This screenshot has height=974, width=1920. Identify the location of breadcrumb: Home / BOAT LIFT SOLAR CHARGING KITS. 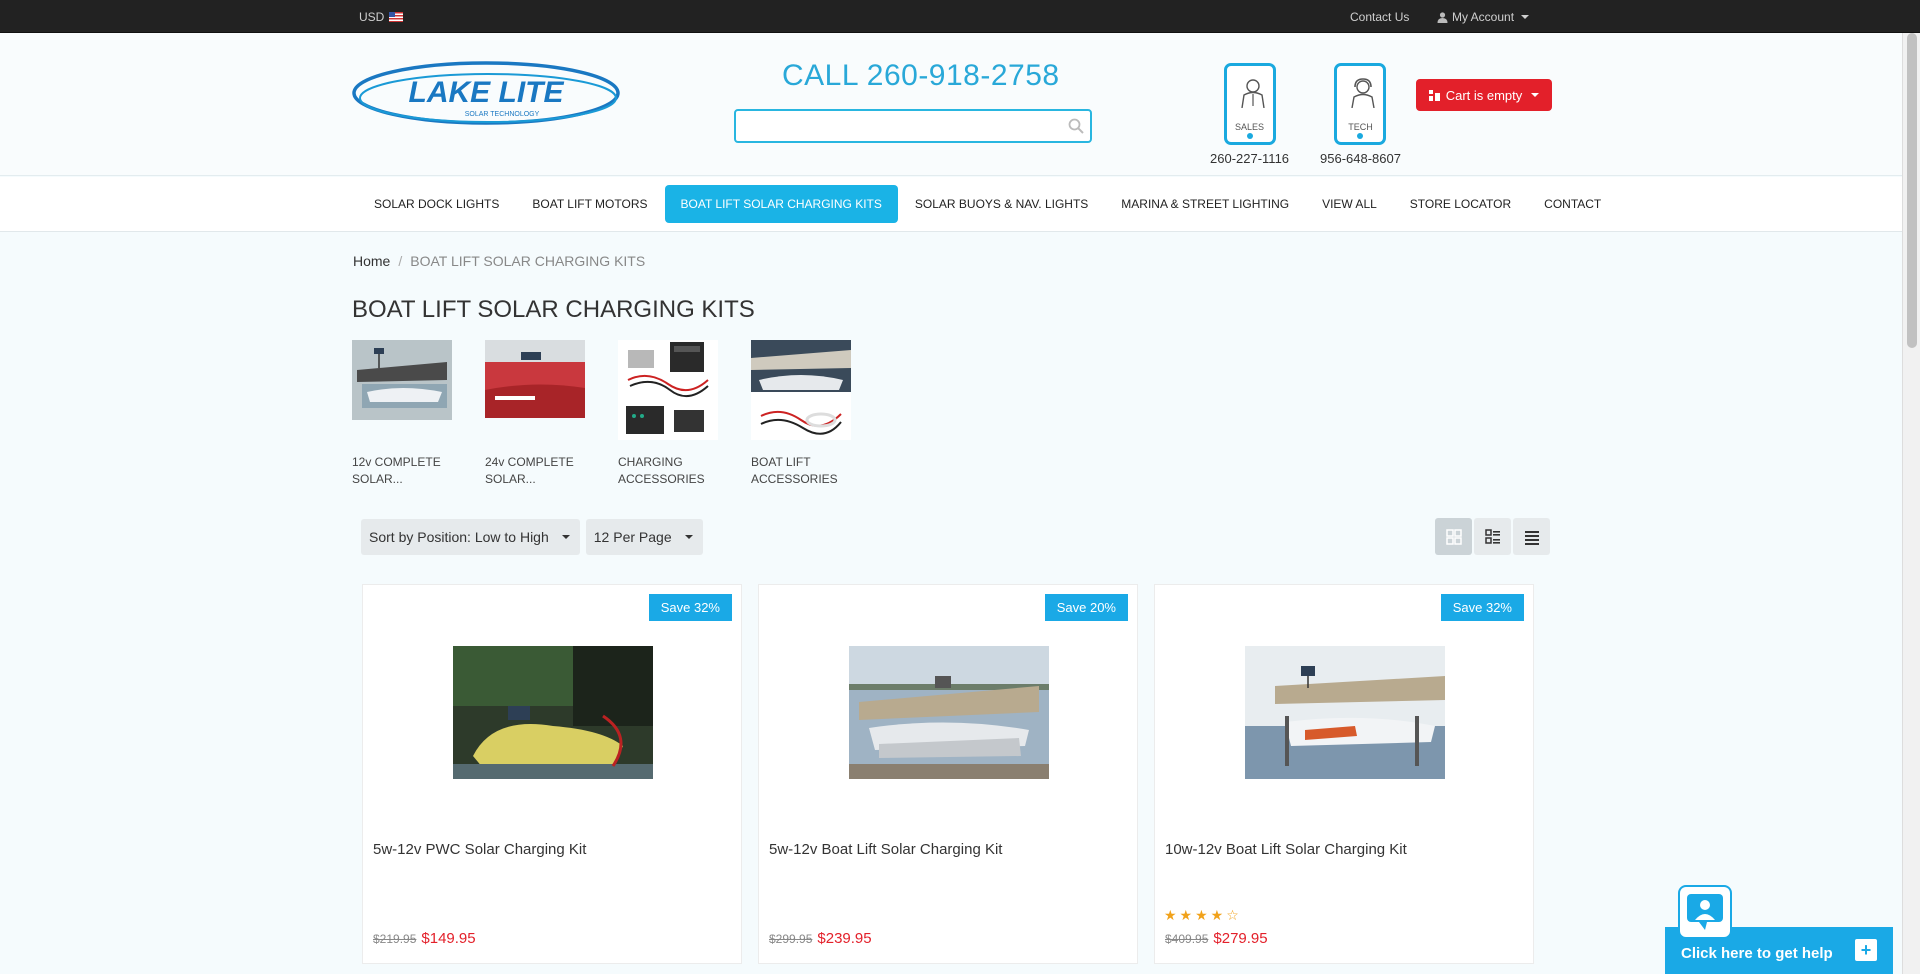
(499, 261).